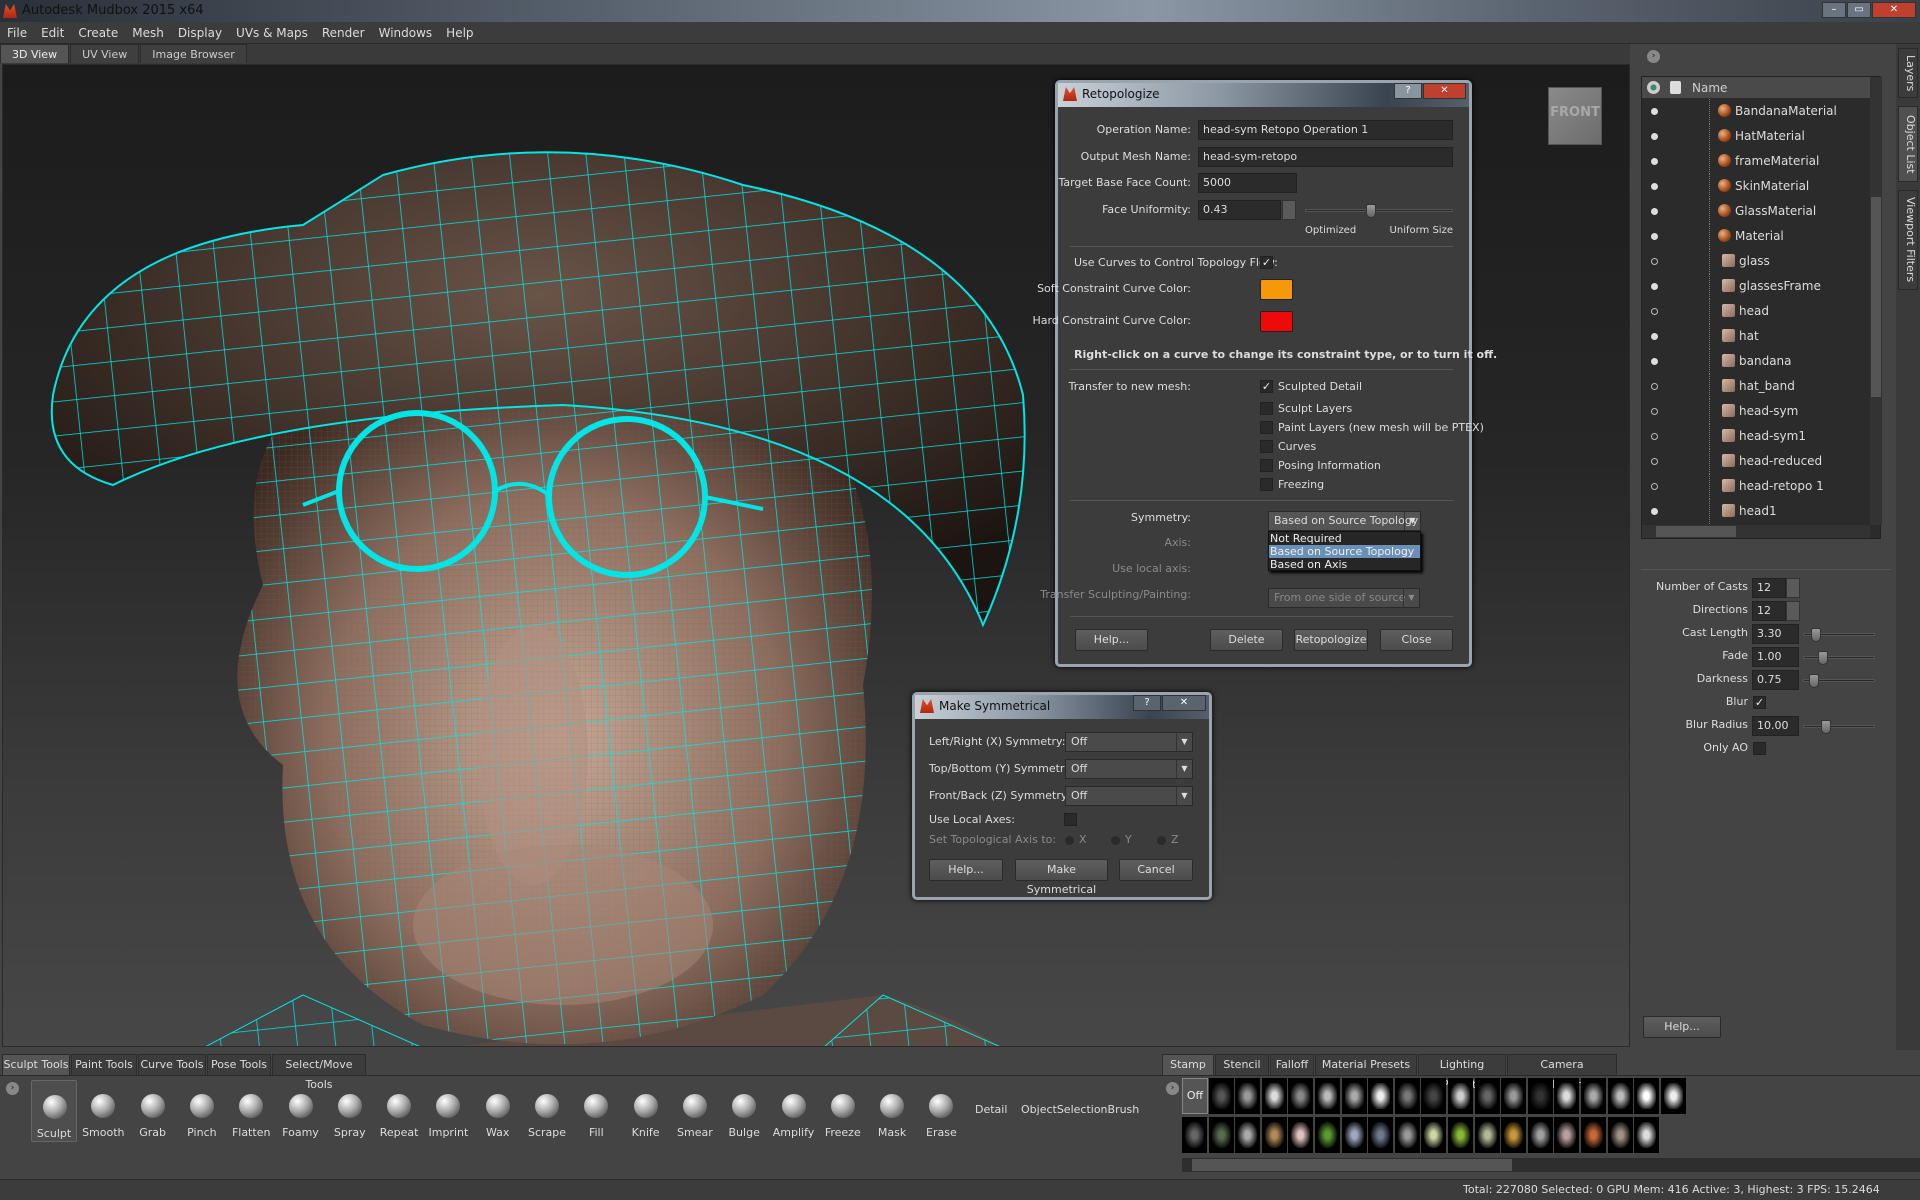 This screenshot has width=1920, height=1200. Describe the element at coordinates (1756, 361) in the screenshot. I see `object-list-item: bandana` at that location.